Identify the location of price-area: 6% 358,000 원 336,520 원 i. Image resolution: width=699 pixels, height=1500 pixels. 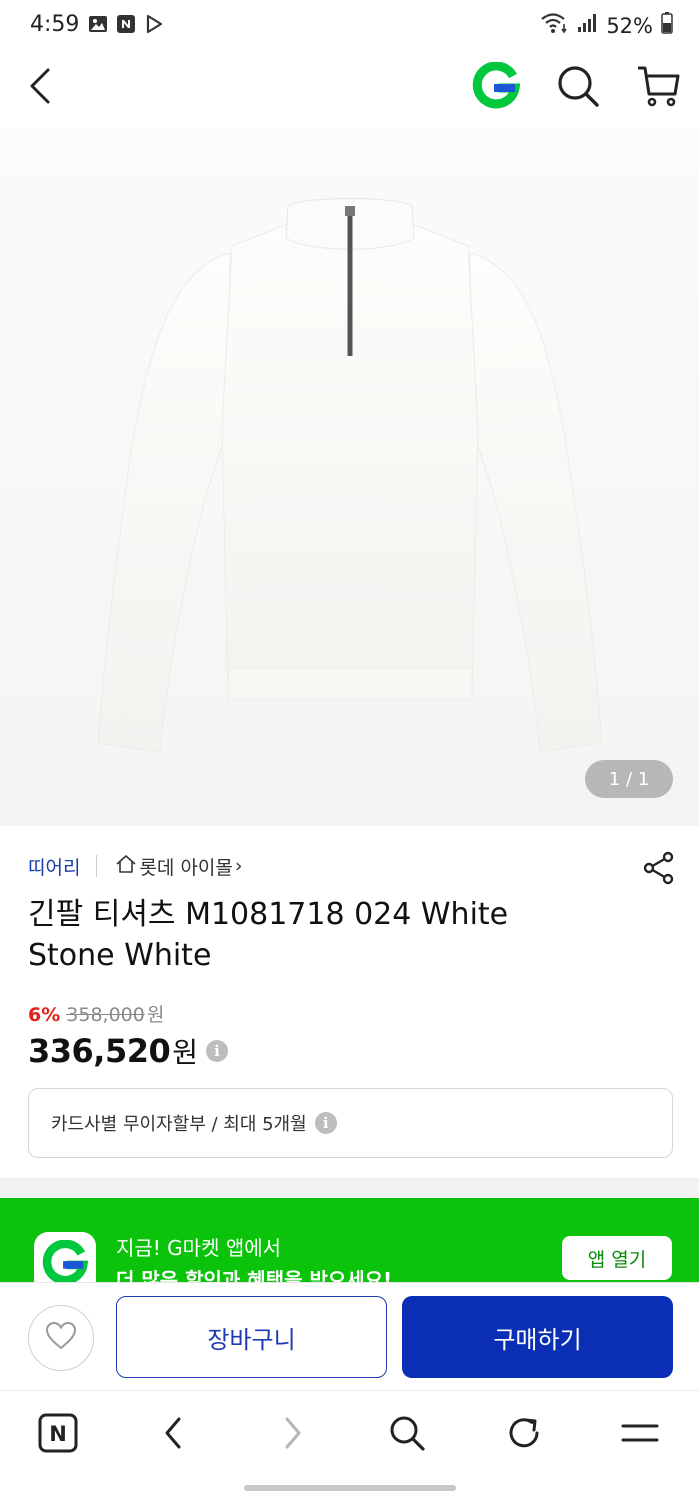
(128, 1035).